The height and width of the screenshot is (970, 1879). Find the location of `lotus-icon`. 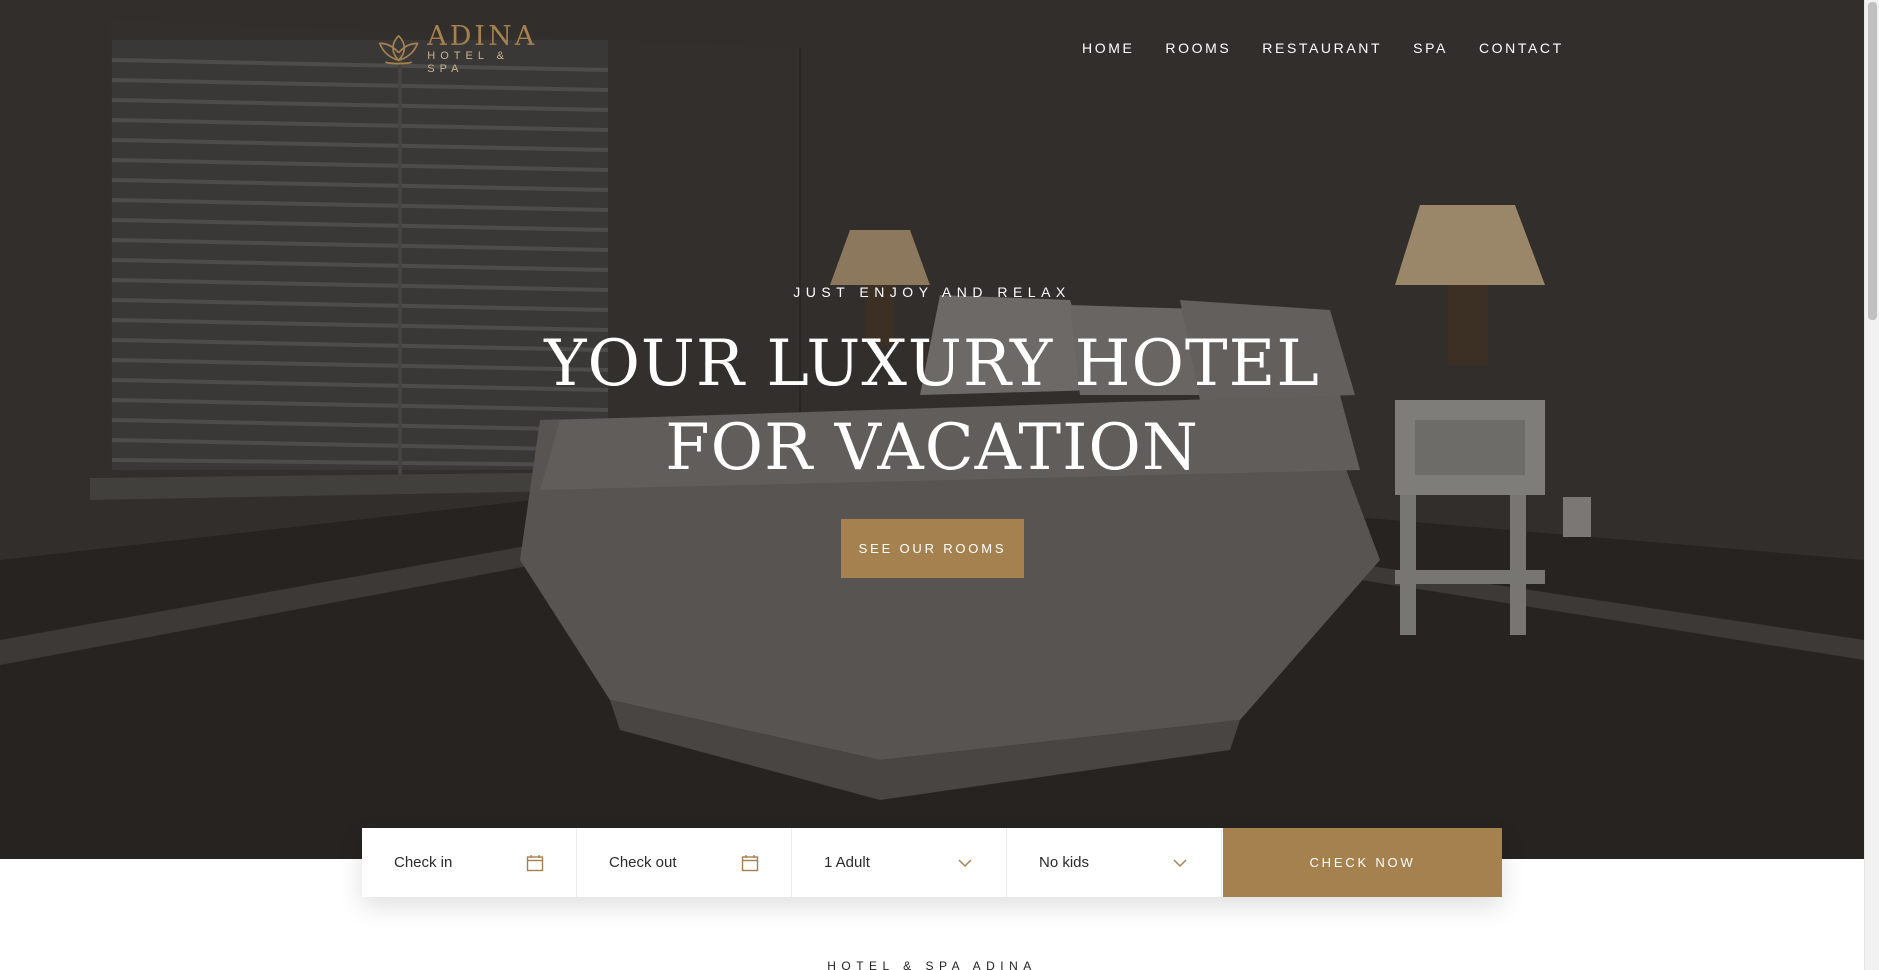

lotus-icon is located at coordinates (398, 49).